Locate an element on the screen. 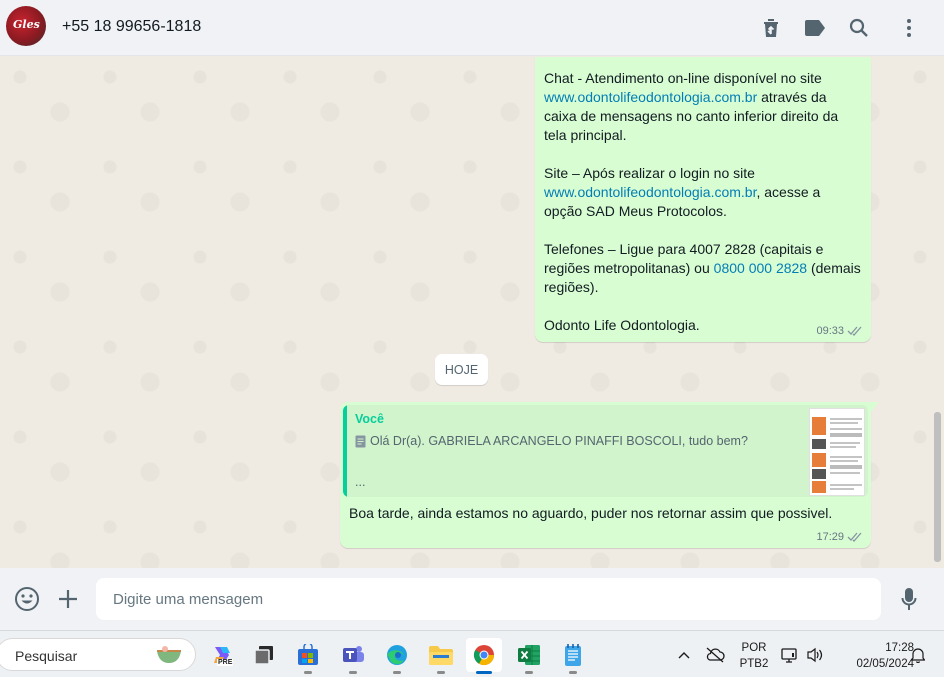  search-icon is located at coordinates (859, 28).